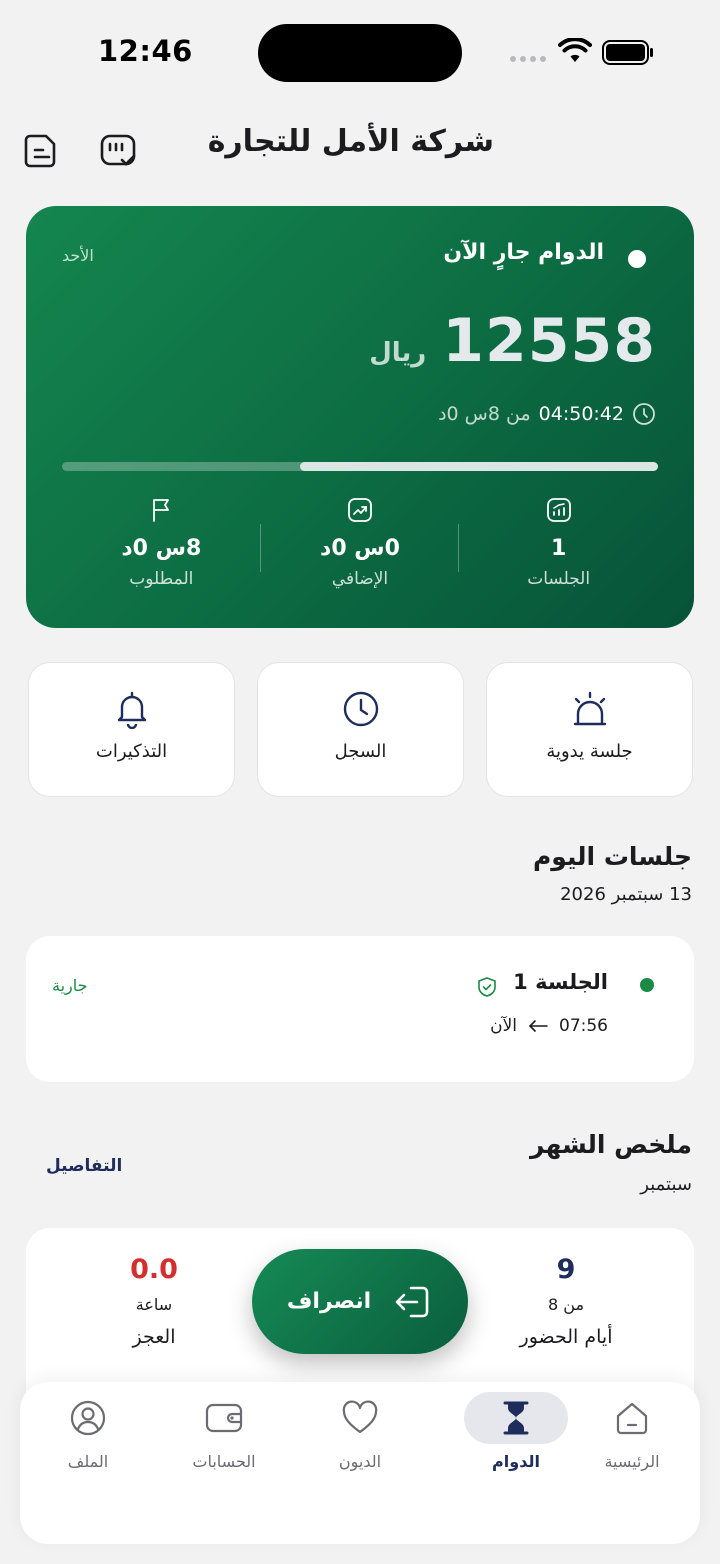  Describe the element at coordinates (589, 708) in the screenshot. I see `alarm-light-icon` at that location.